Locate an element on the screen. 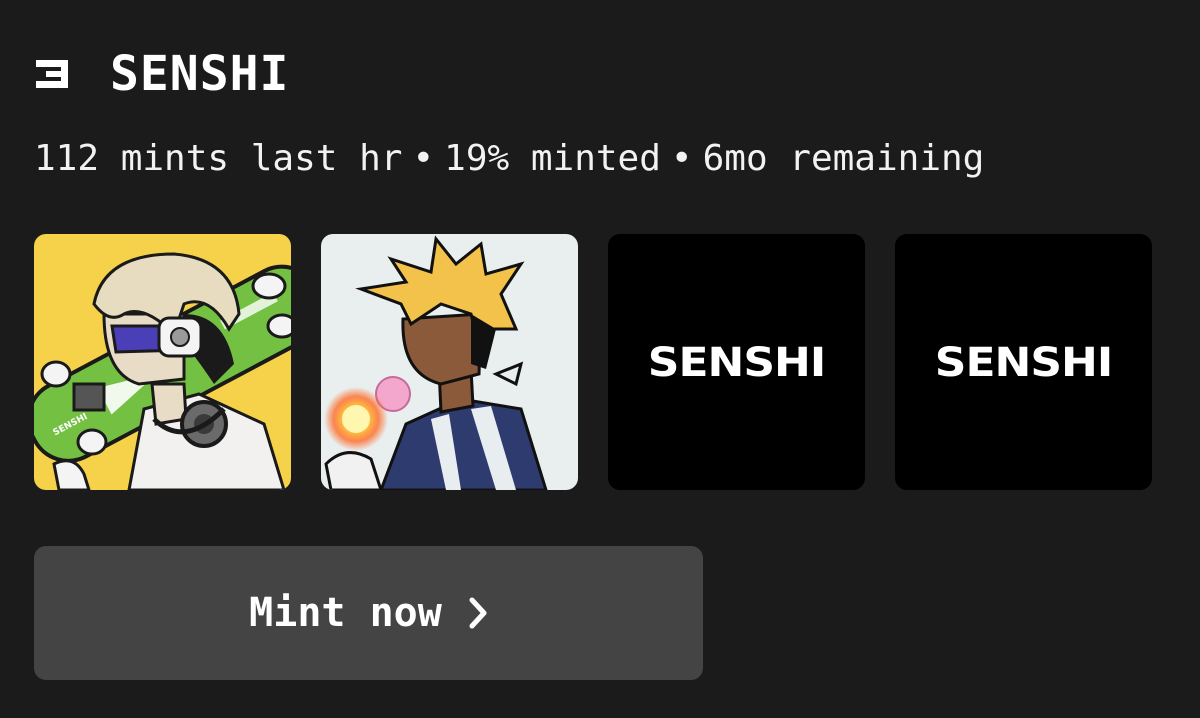 The image size is (1200, 718). mint-now-button: Mint now is located at coordinates (368, 613).